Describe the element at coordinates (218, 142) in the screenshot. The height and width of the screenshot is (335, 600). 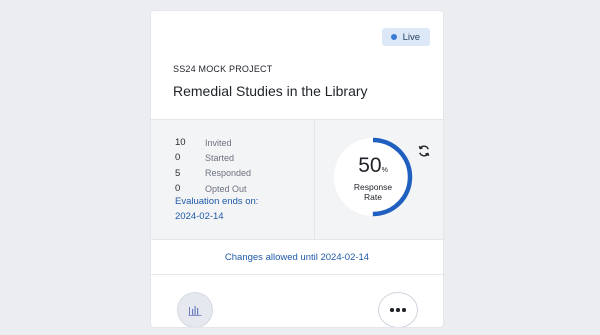
I see `stat-label: Invited` at that location.